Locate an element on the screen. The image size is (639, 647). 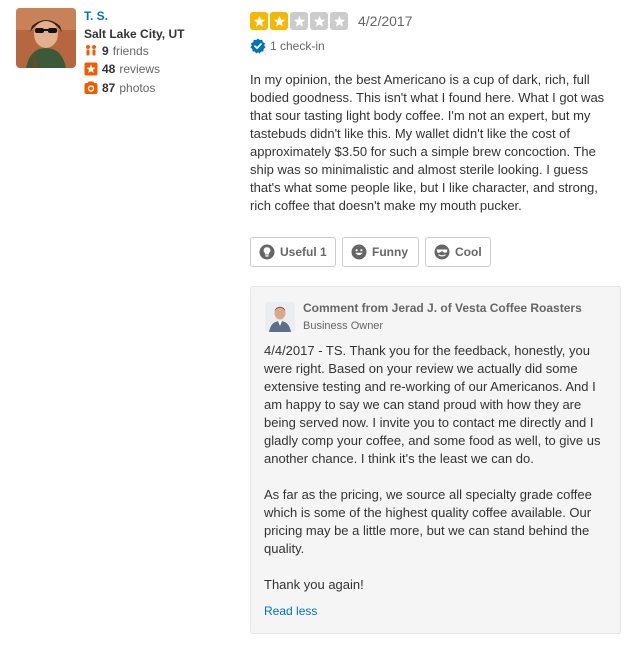
funny-button: Funny is located at coordinates (380, 252).